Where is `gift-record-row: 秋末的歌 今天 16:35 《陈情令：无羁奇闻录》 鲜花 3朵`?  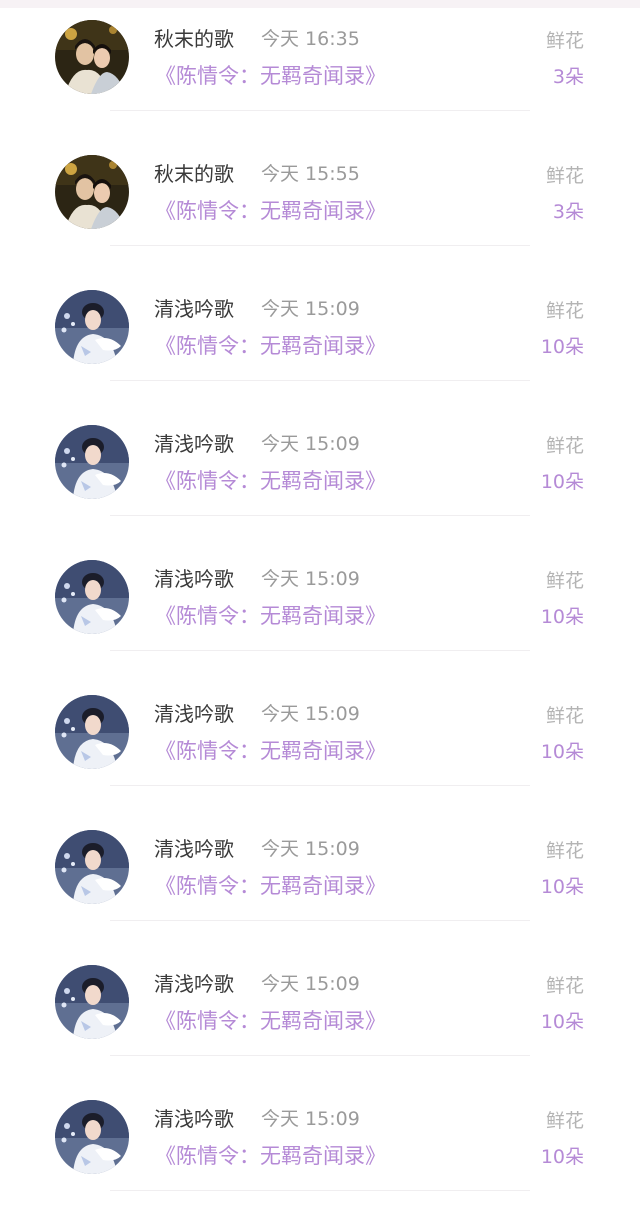 gift-record-row: 秋末的歌 今天 16:35 《陈情令：无羁奇闻录》 鲜花 3朵 is located at coordinates (320, 67).